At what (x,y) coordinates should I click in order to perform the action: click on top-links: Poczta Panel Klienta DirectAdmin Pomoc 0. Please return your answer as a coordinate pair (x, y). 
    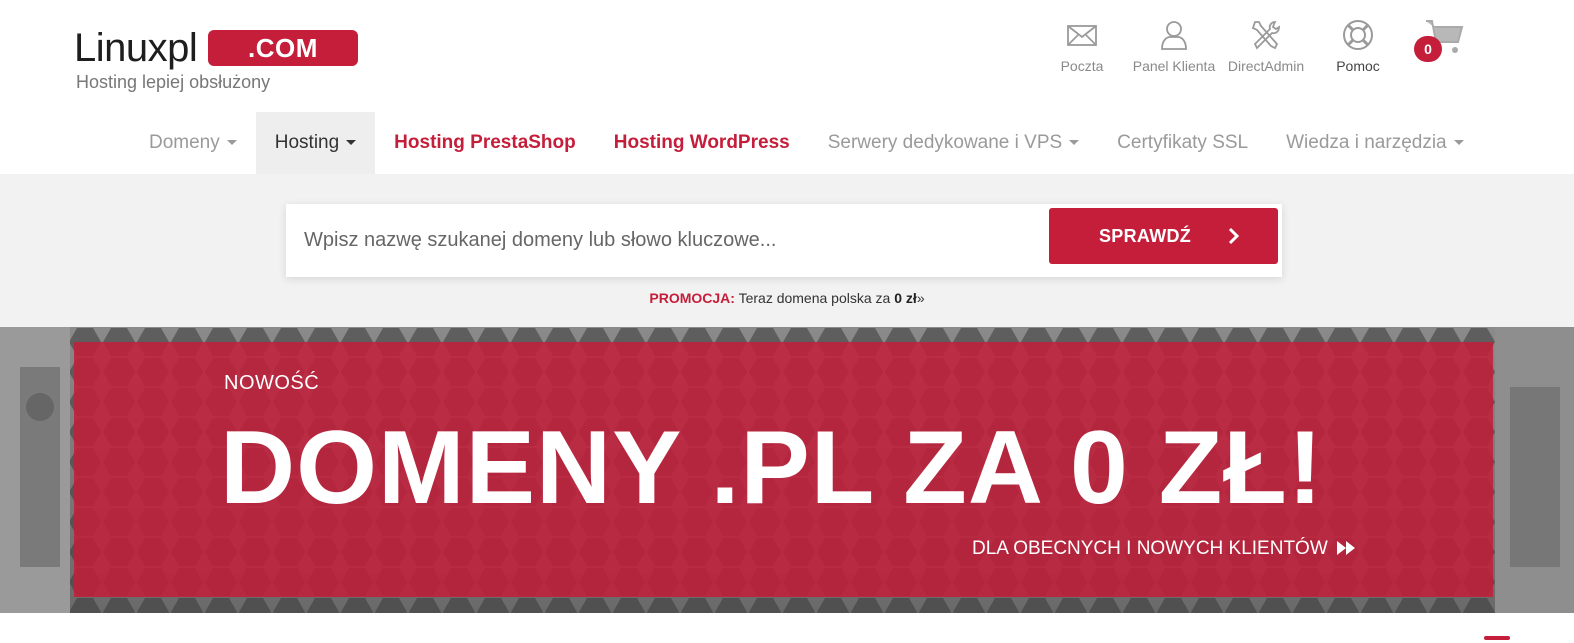
    Looking at the image, I should click on (1255, 53).